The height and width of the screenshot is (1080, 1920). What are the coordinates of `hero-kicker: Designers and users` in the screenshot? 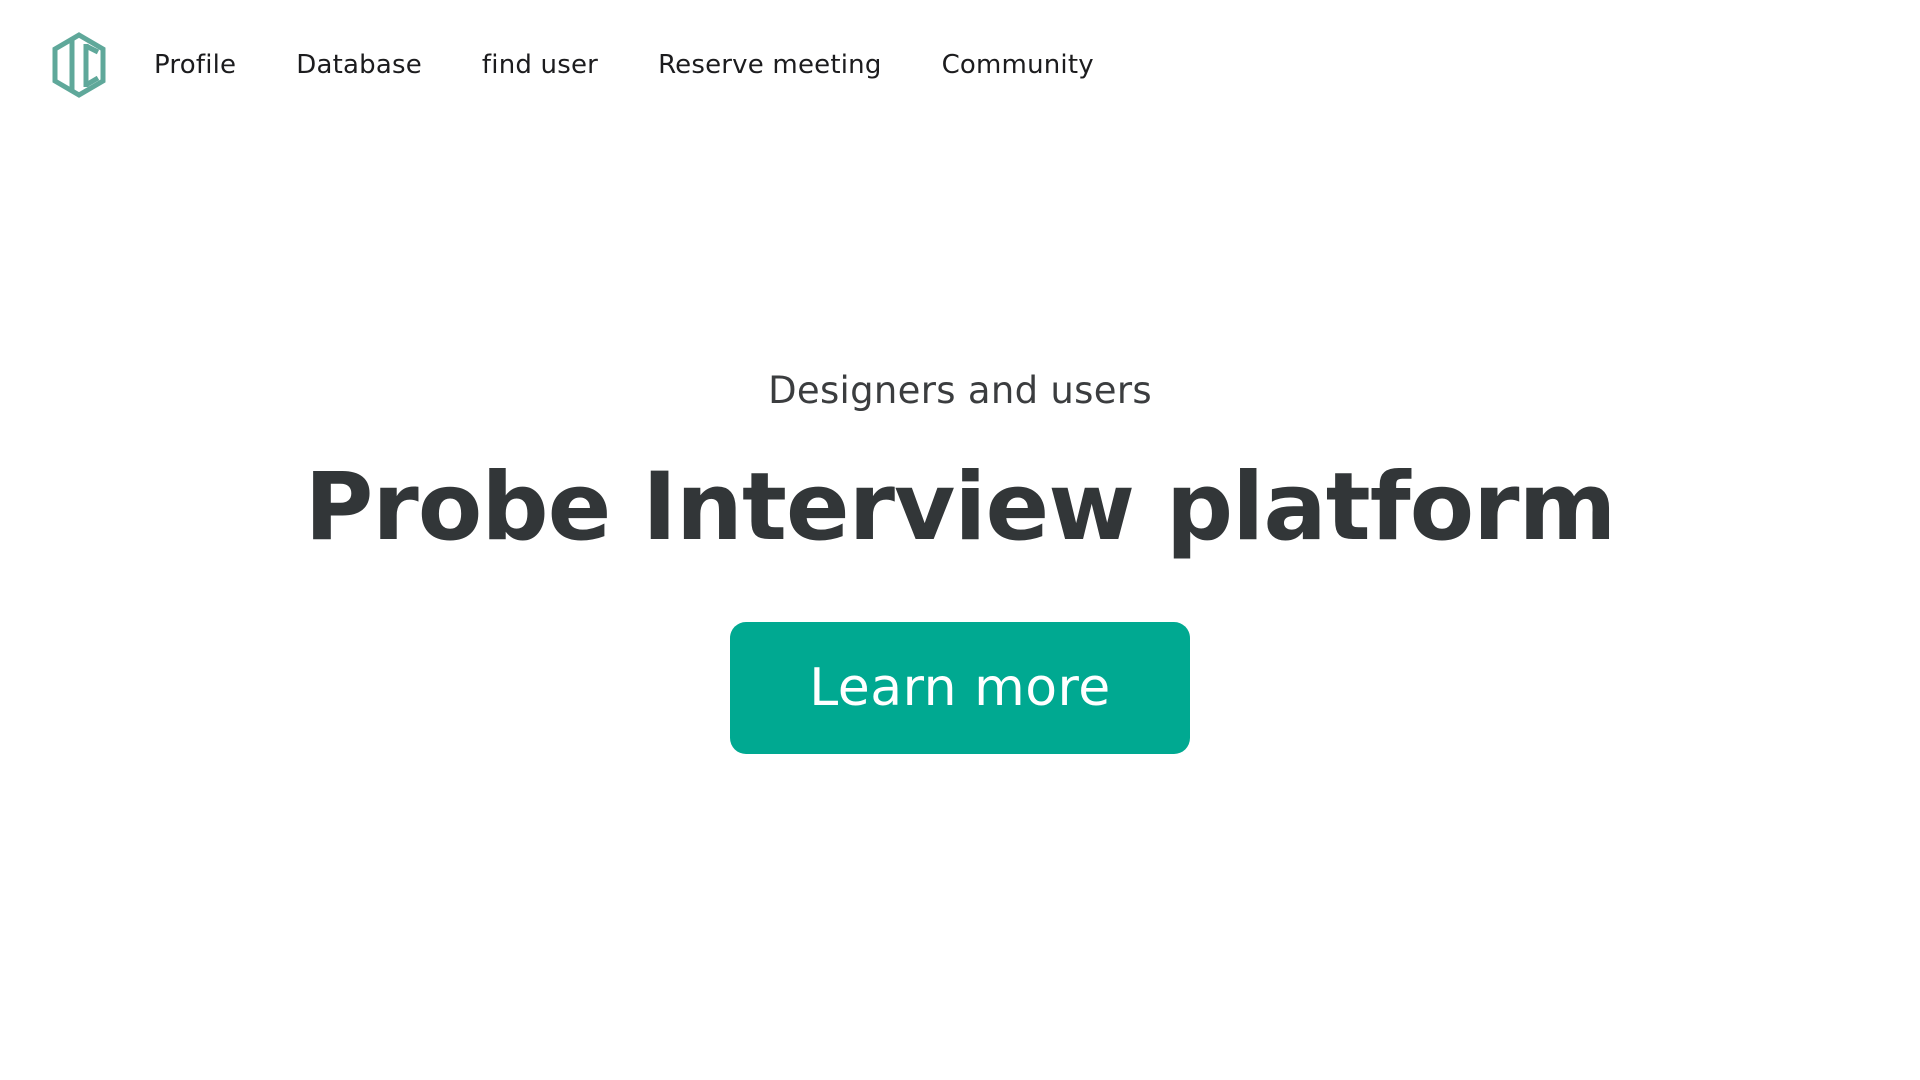 It's located at (960, 390).